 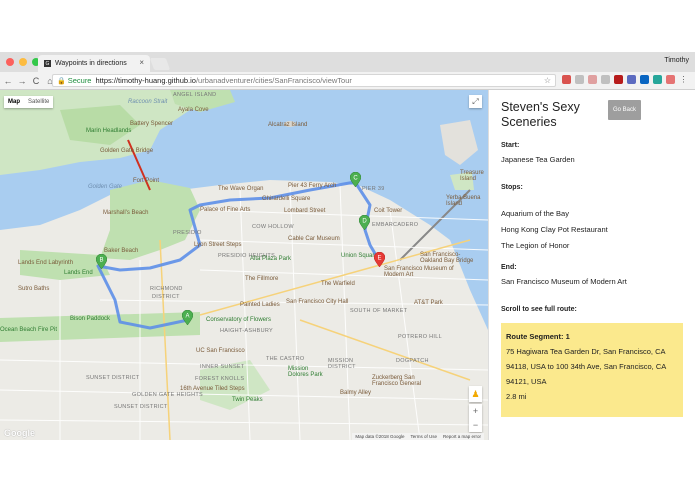 I want to click on map-label: Lombard Street, so click(x=305, y=211).